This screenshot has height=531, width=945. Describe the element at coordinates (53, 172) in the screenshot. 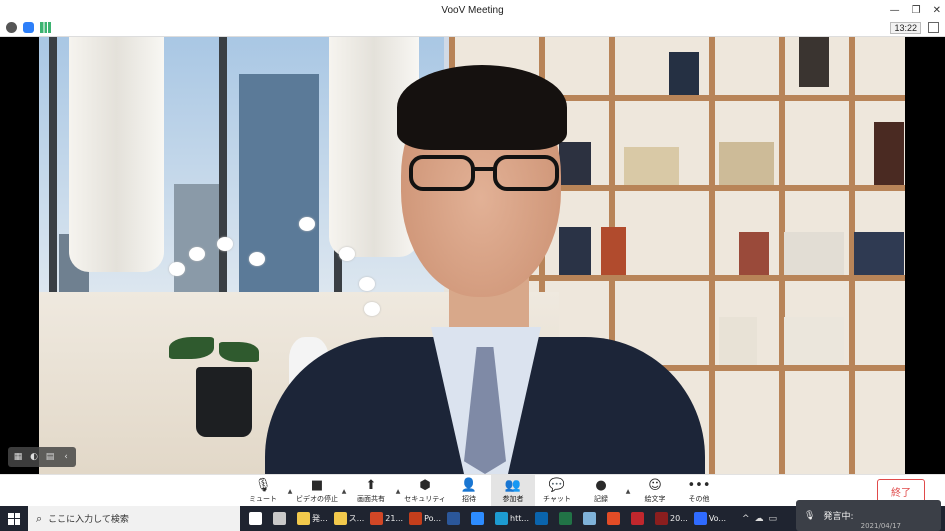

I see `window-frame` at that location.